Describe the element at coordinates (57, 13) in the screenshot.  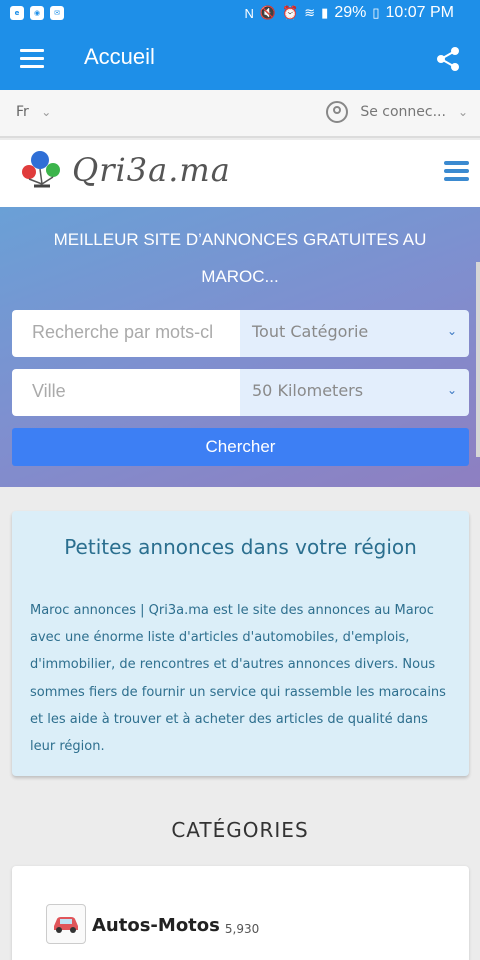
I see `mail-icon: ✉` at that location.